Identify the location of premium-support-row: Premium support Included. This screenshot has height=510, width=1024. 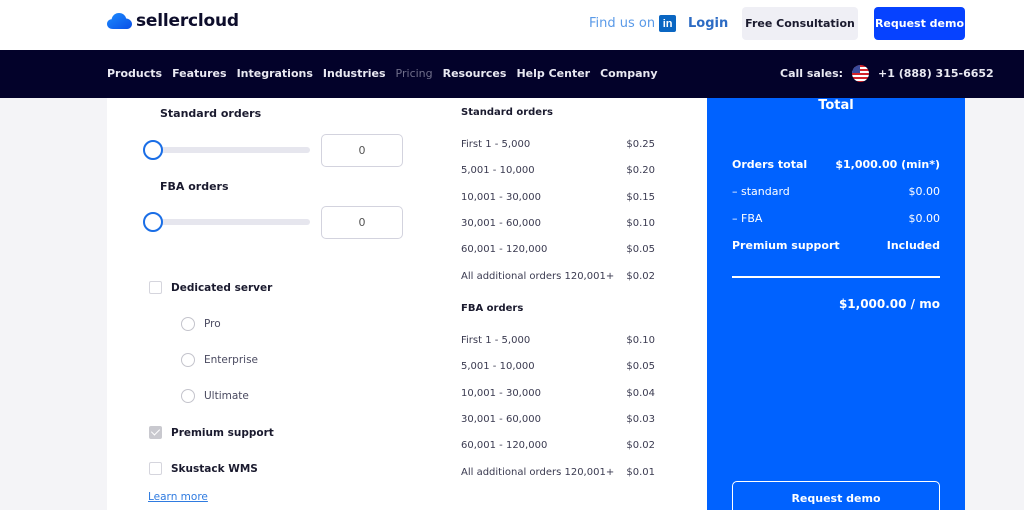
(836, 245).